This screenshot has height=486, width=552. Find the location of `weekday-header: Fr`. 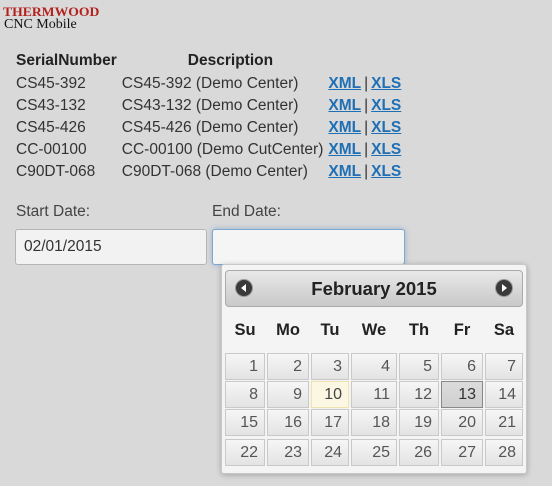

weekday-header: Fr is located at coordinates (462, 330).